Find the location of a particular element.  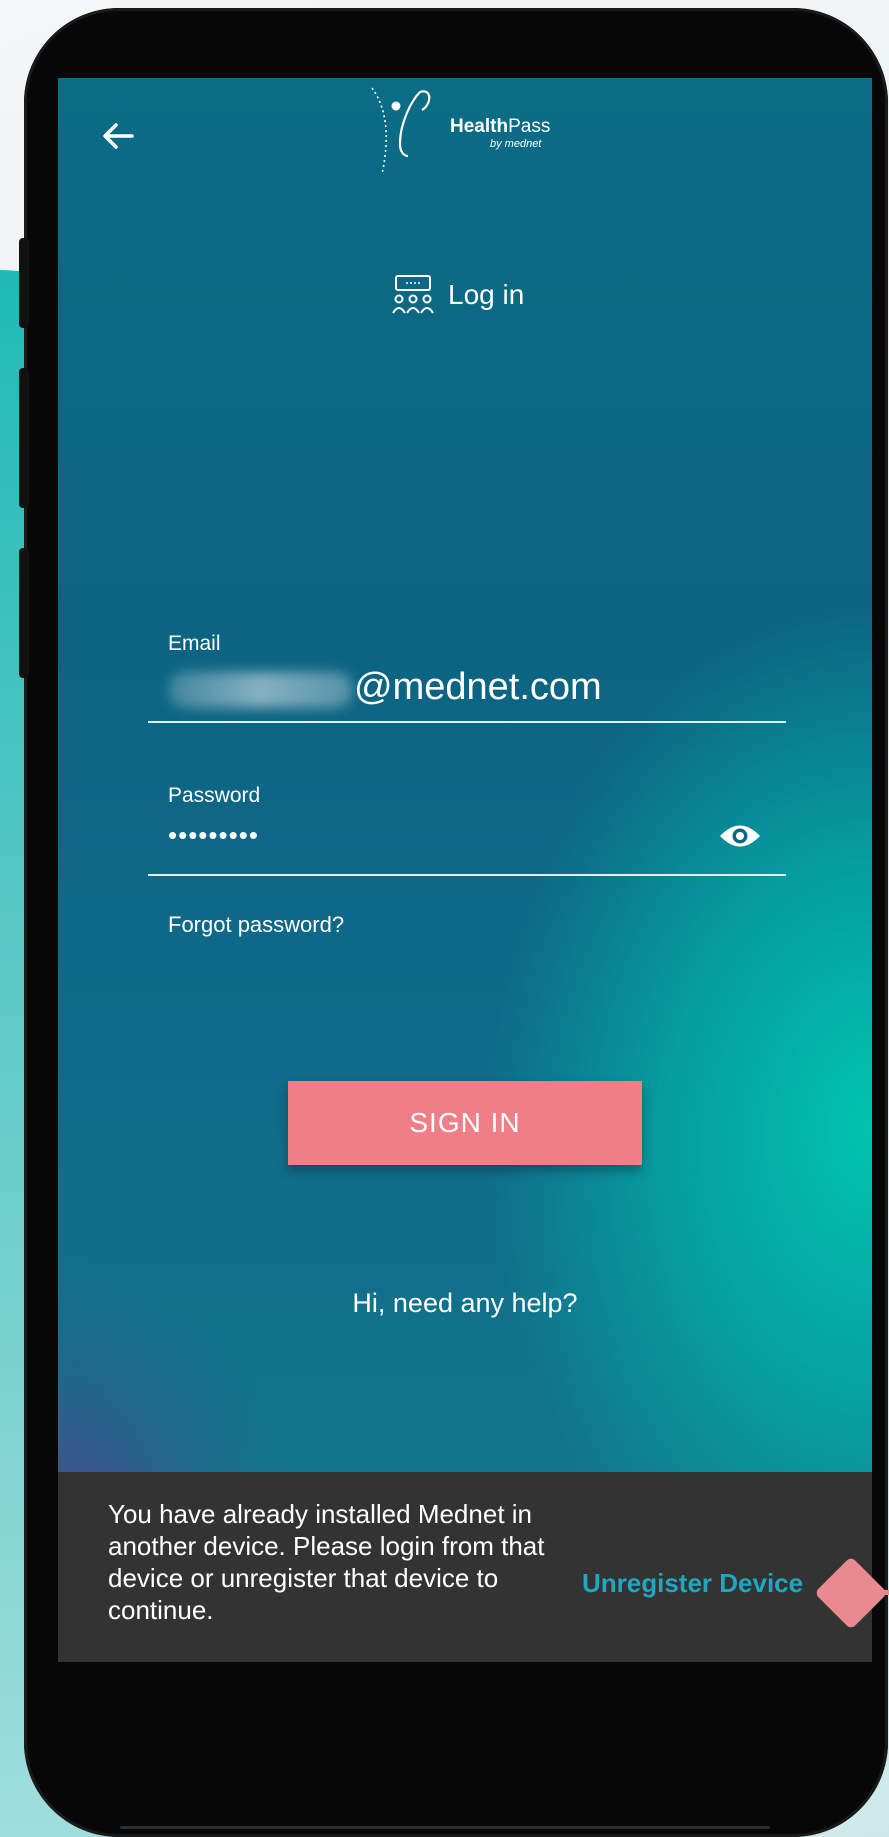

email-underline is located at coordinates (467, 722).